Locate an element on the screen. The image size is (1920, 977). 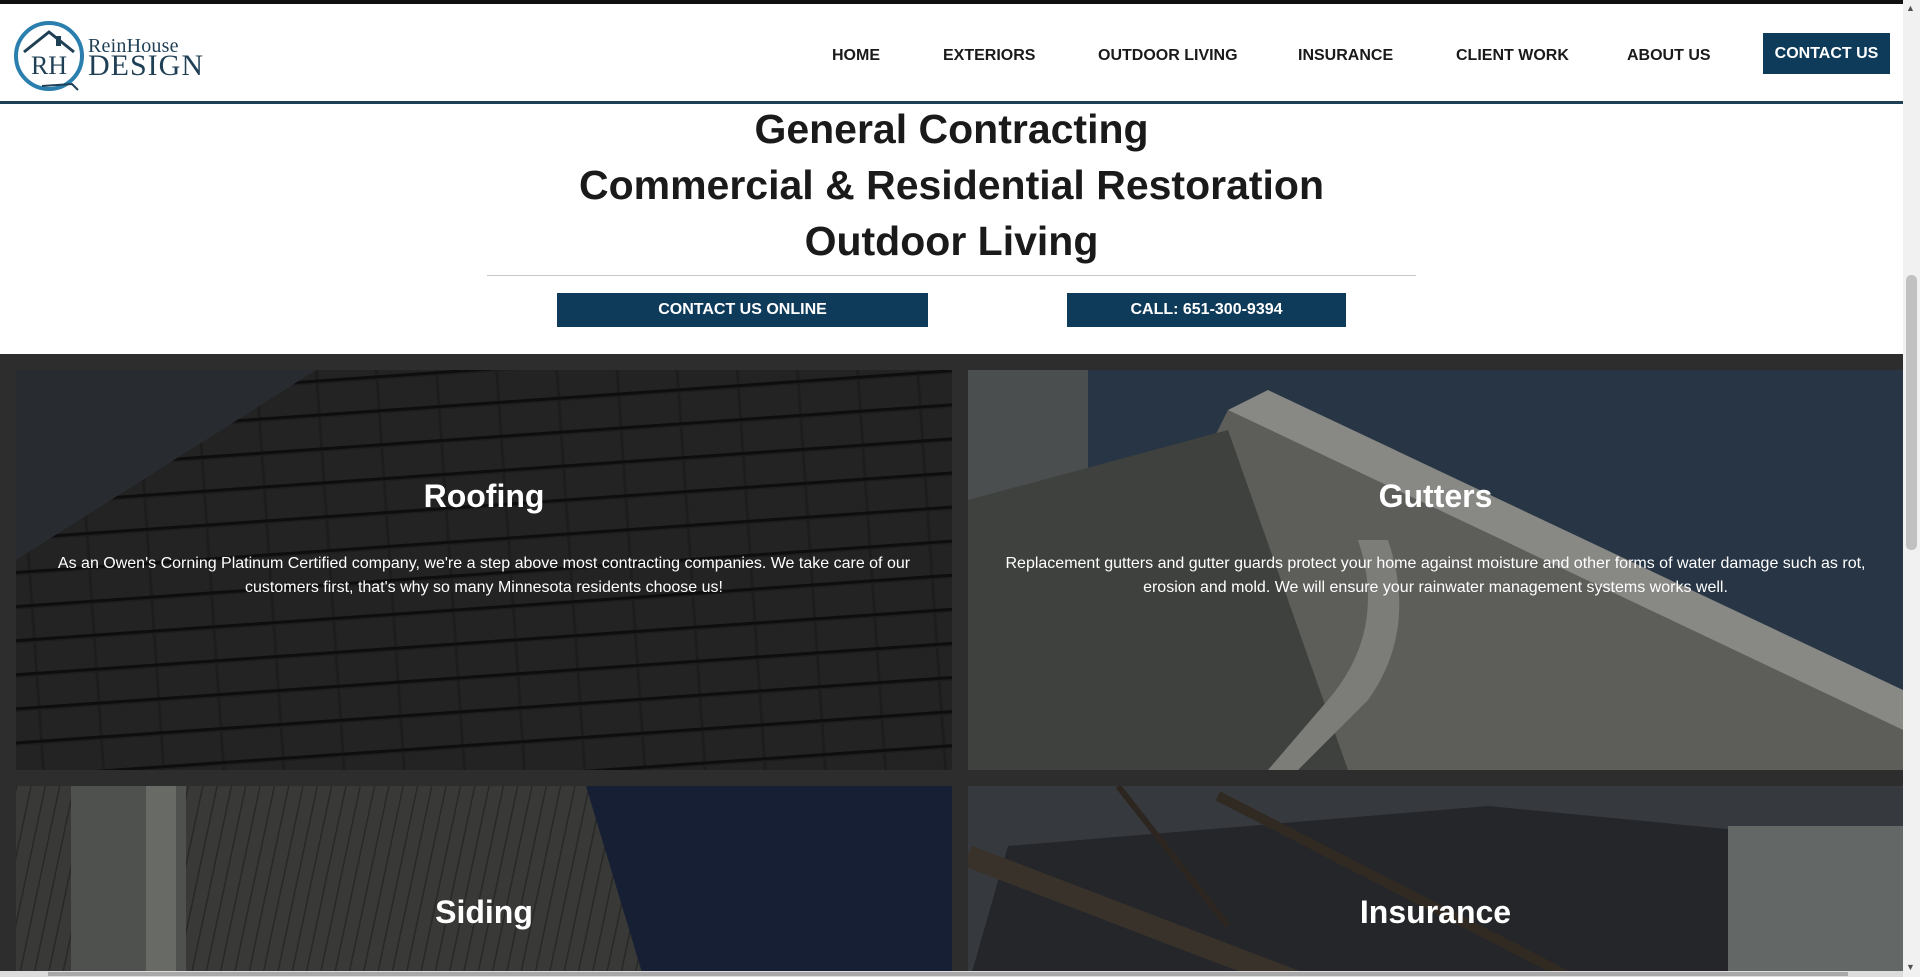
service-card-siding: Siding is located at coordinates (484, 881).